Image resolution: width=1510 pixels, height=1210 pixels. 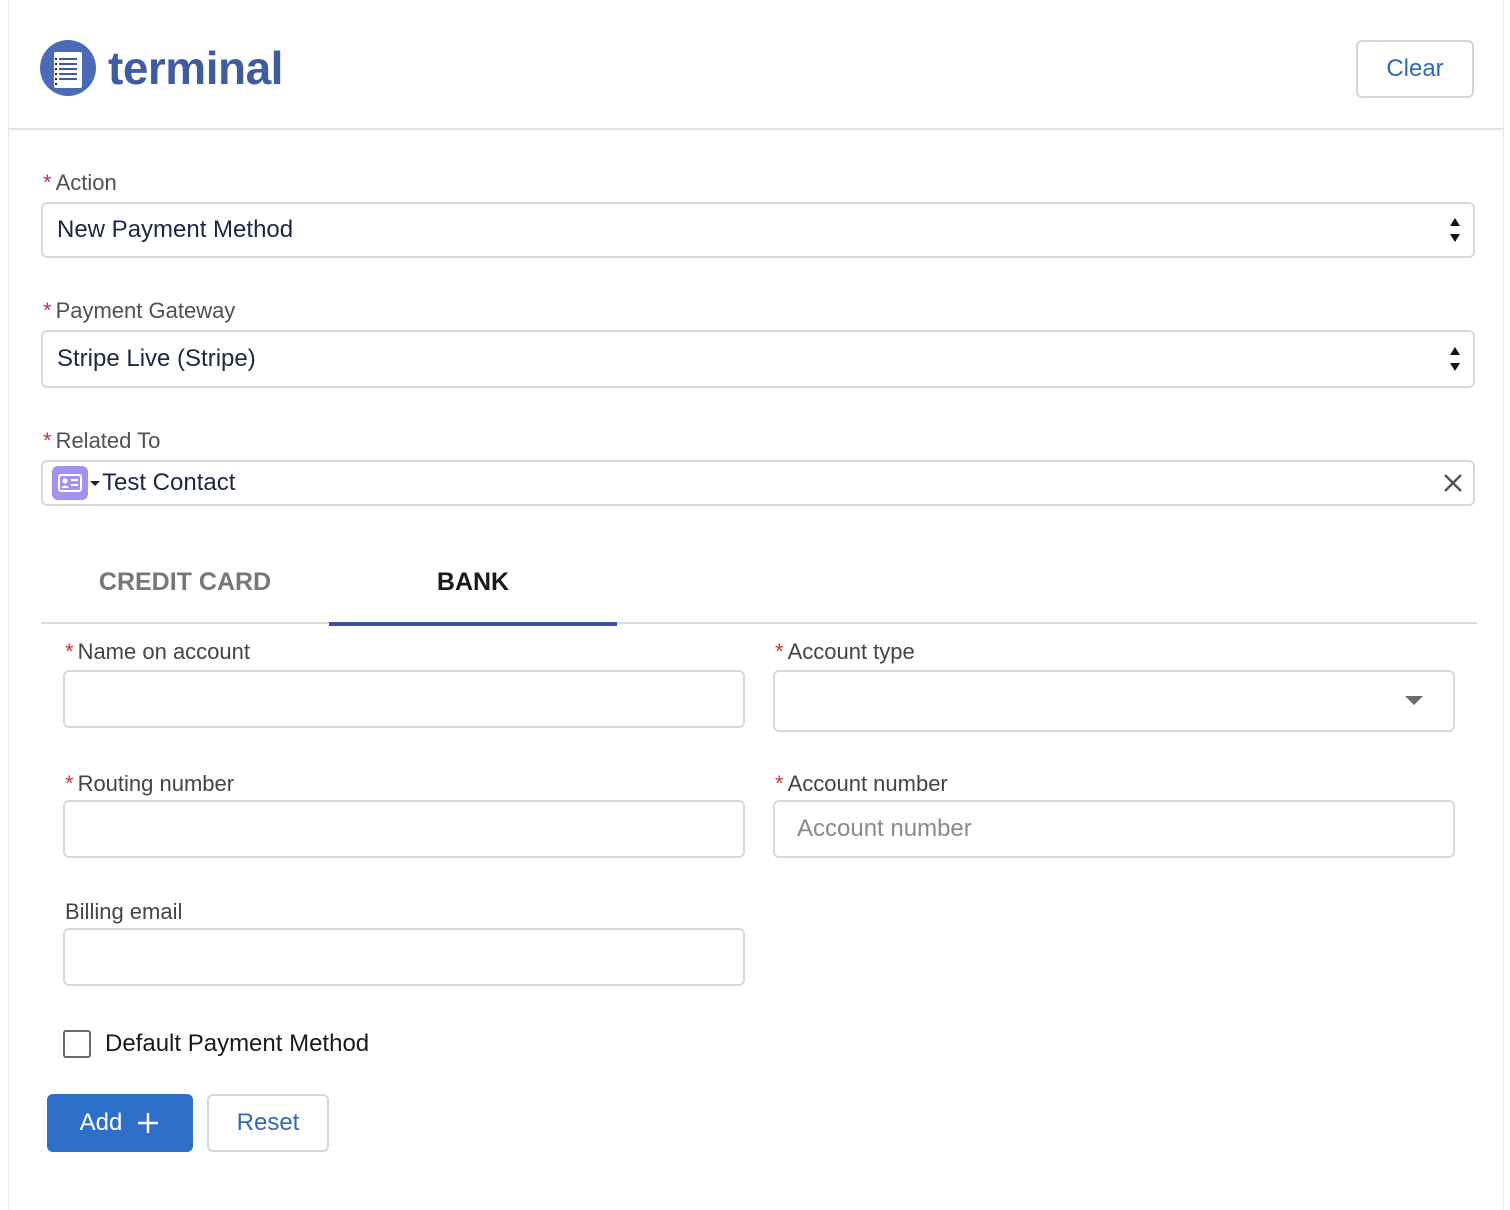 What do you see at coordinates (867, 783) in the screenshot?
I see `account-number-label-text: Account number` at bounding box center [867, 783].